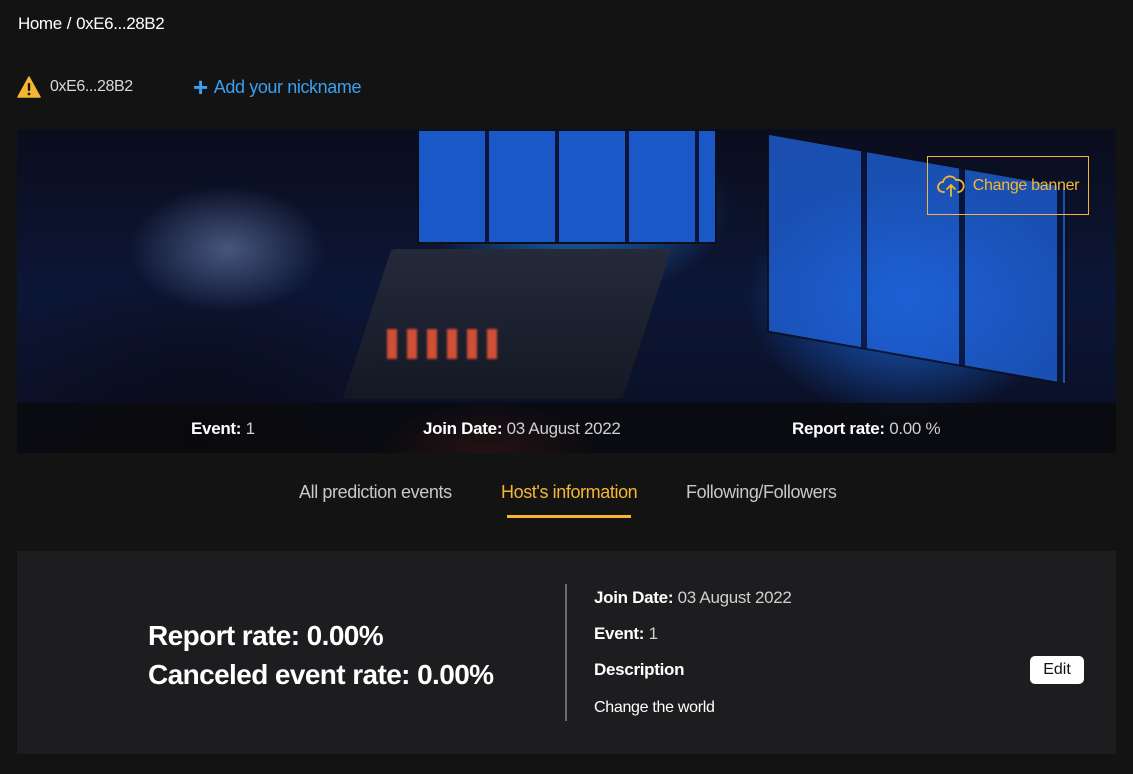 The width and height of the screenshot is (1133, 774). What do you see at coordinates (321, 674) in the screenshot?
I see `canceled-event-rate-text: Canceled event rate: 0.00%` at bounding box center [321, 674].